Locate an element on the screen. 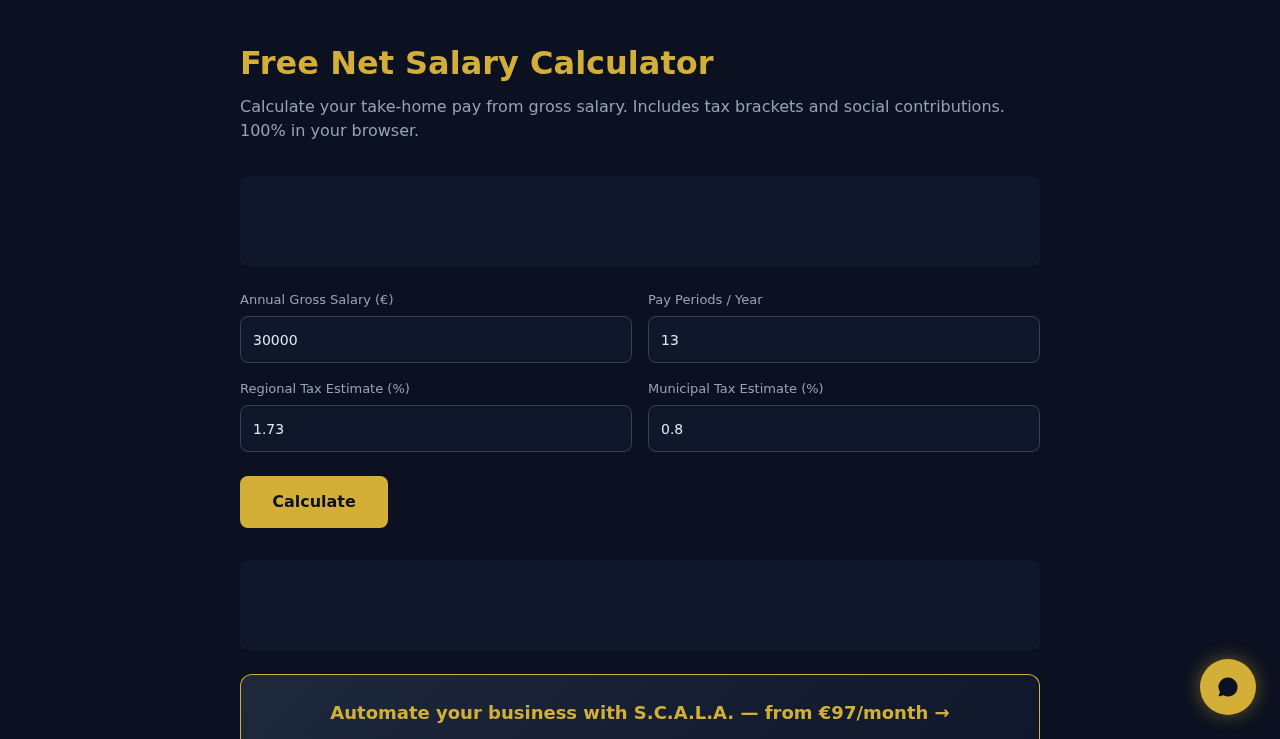  input-field: 1.73 is located at coordinates (436, 429).